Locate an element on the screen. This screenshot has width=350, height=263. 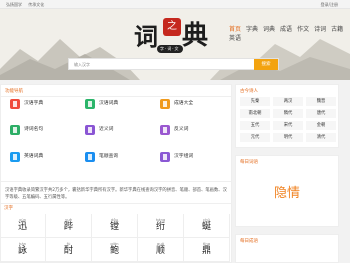
logo-seal: 之 is located at coordinates (172, 27).